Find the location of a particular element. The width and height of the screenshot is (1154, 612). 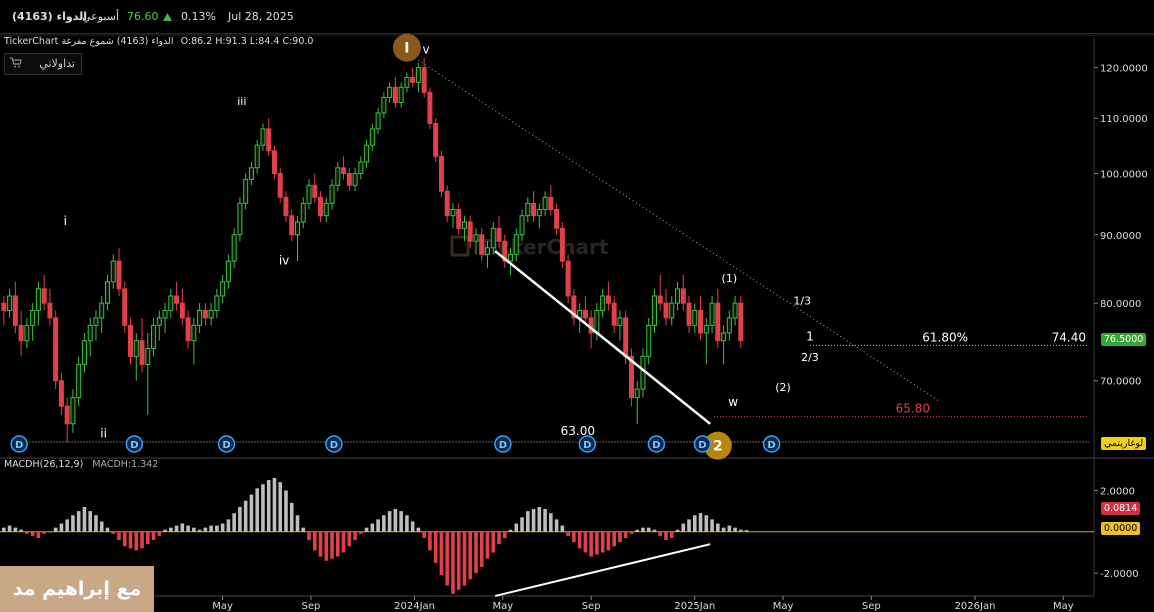

wave-label: ii is located at coordinates (103, 433).